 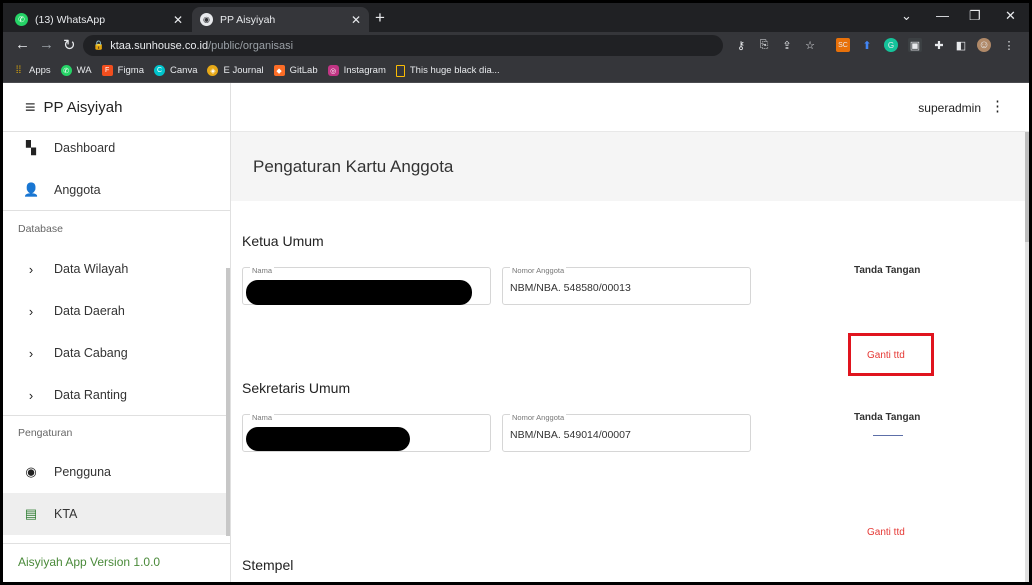 I want to click on ketua-nama-field: Nama, so click(x=366, y=285).